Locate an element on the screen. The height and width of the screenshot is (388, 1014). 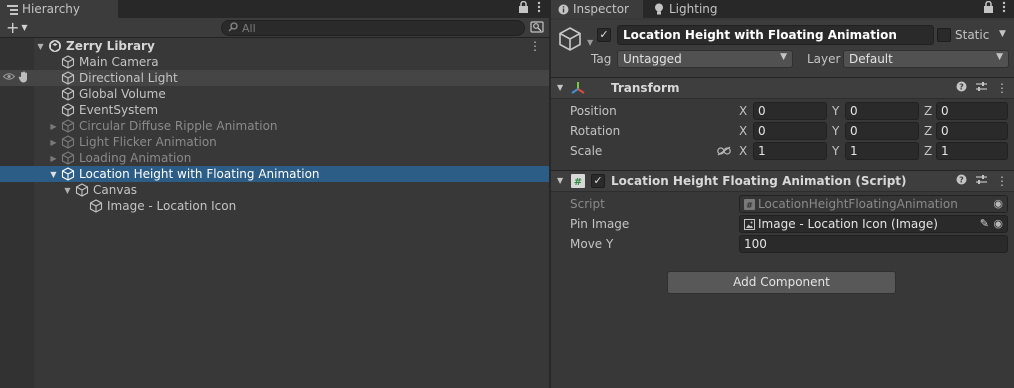
hierarchy-item-label: Global Volume is located at coordinates (122, 94).